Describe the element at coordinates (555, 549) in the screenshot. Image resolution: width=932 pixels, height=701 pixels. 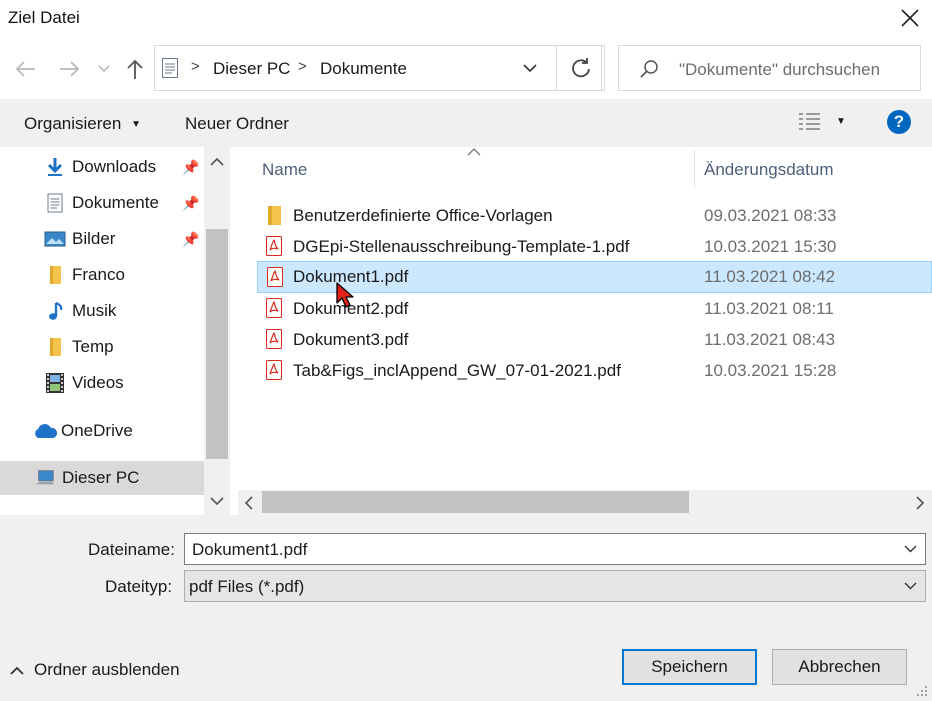
I see `filename-field: Dokument1.pdf` at that location.